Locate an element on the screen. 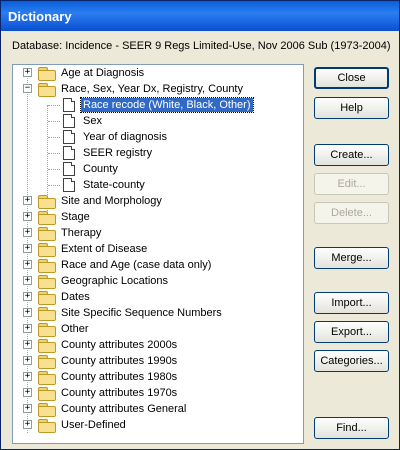 The image size is (400, 450). tree-item: + Age at Diagnosis is located at coordinates (157, 73).